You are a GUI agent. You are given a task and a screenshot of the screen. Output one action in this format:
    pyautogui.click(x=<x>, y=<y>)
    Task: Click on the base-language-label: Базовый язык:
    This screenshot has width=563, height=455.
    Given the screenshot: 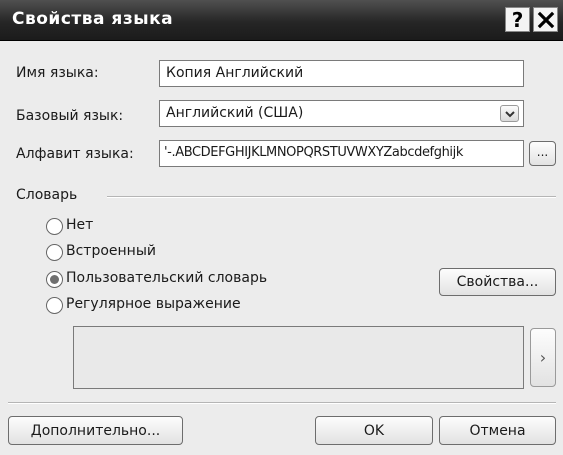 What is the action you would take?
    pyautogui.click(x=70, y=116)
    